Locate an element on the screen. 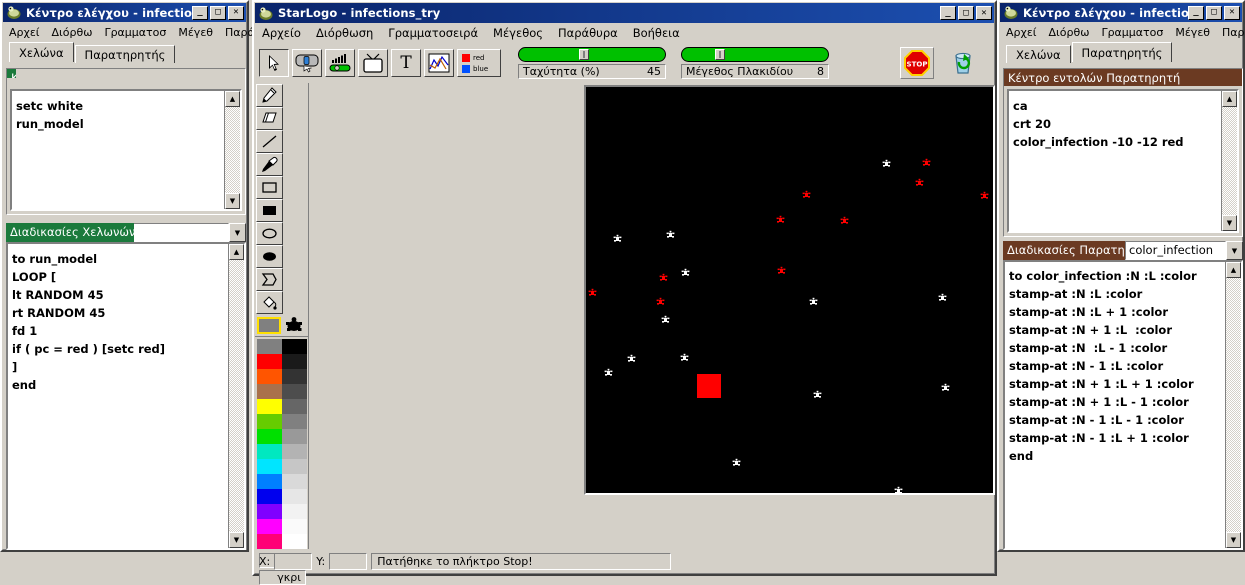 The height and width of the screenshot is (585, 1245). color-palette is located at coordinates (281, 442).